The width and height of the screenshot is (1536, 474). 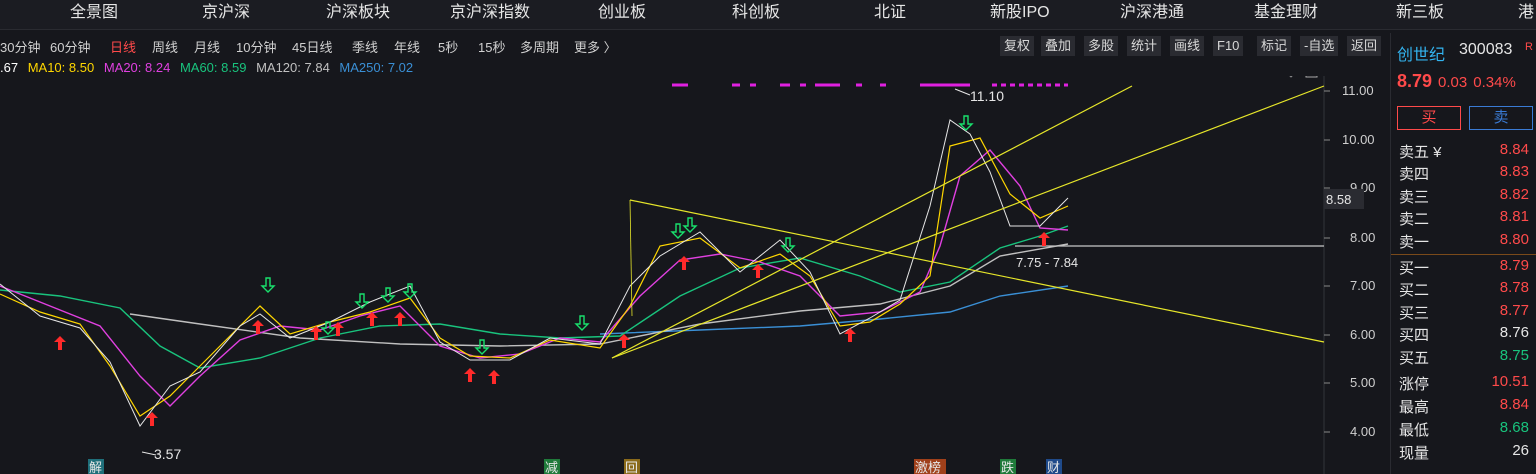 What do you see at coordinates (1514, 194) in the screenshot?
I see `orderbook-price: 8.82` at bounding box center [1514, 194].